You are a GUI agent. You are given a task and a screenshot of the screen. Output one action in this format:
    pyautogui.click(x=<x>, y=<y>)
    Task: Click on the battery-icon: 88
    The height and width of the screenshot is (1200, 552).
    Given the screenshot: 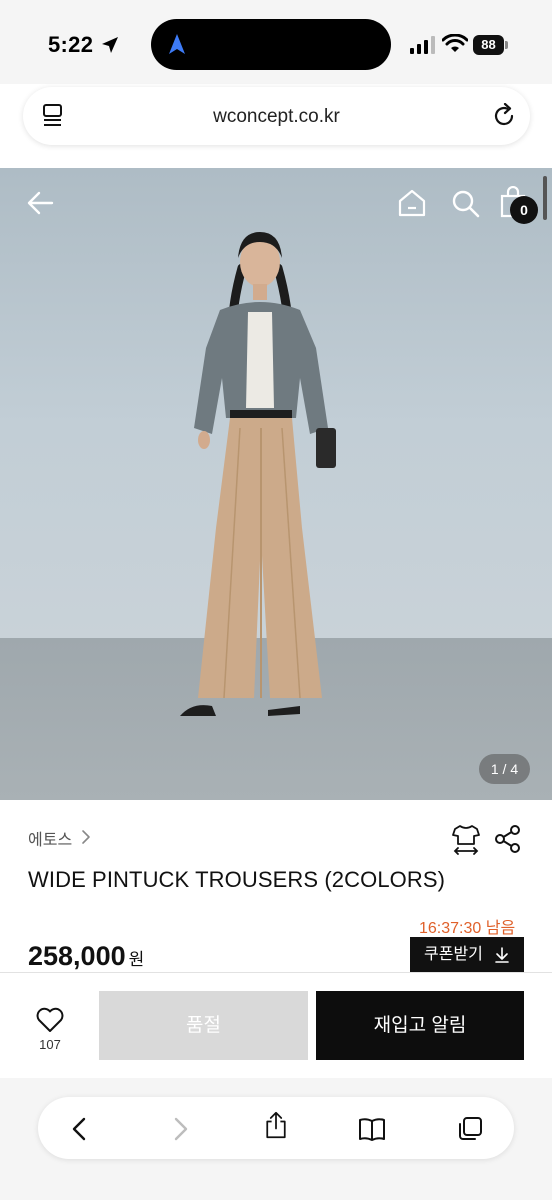 What is the action you would take?
    pyautogui.click(x=491, y=45)
    